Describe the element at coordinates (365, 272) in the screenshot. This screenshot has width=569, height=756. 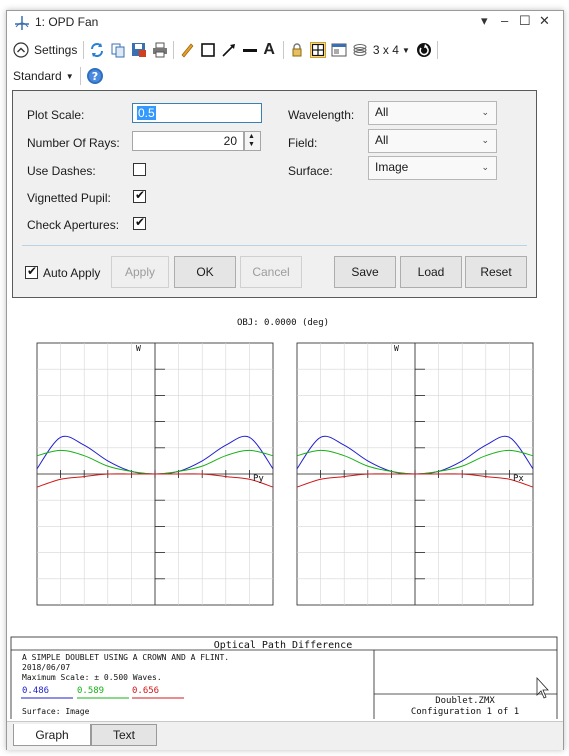
I see `save-button: Save` at that location.